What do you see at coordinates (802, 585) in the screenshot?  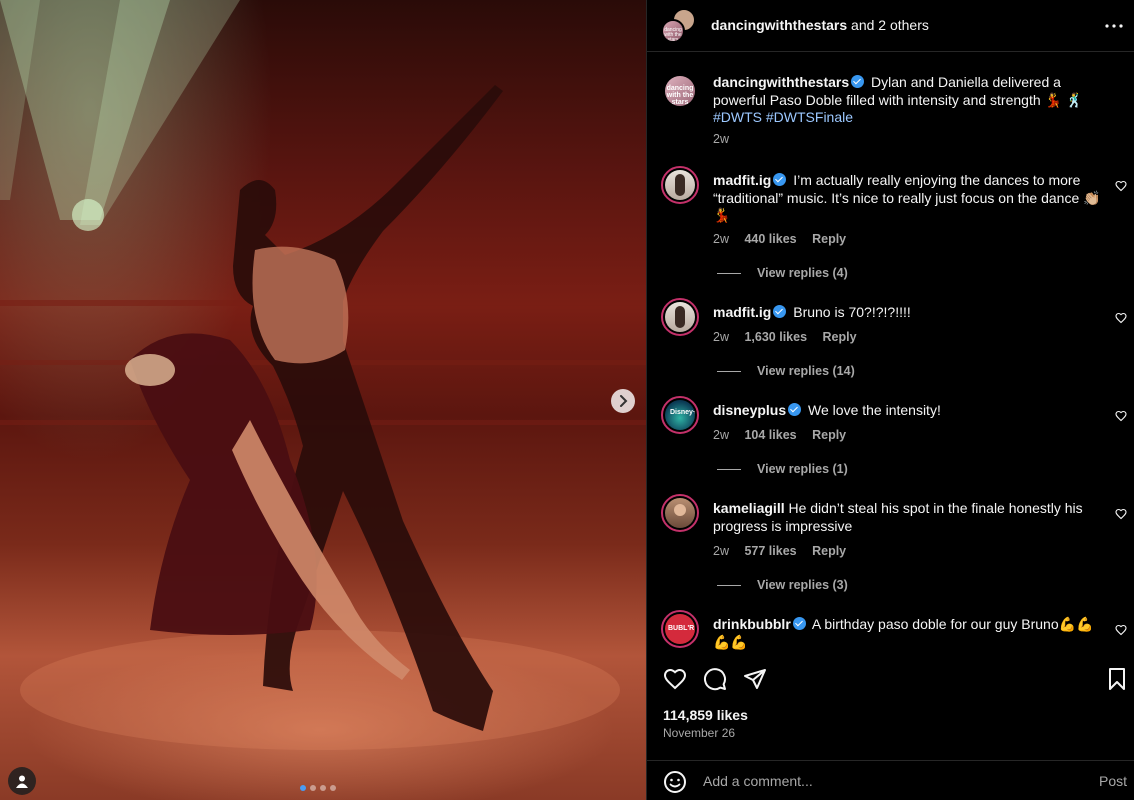 I see `view-replies-label: View replies (3)` at bounding box center [802, 585].